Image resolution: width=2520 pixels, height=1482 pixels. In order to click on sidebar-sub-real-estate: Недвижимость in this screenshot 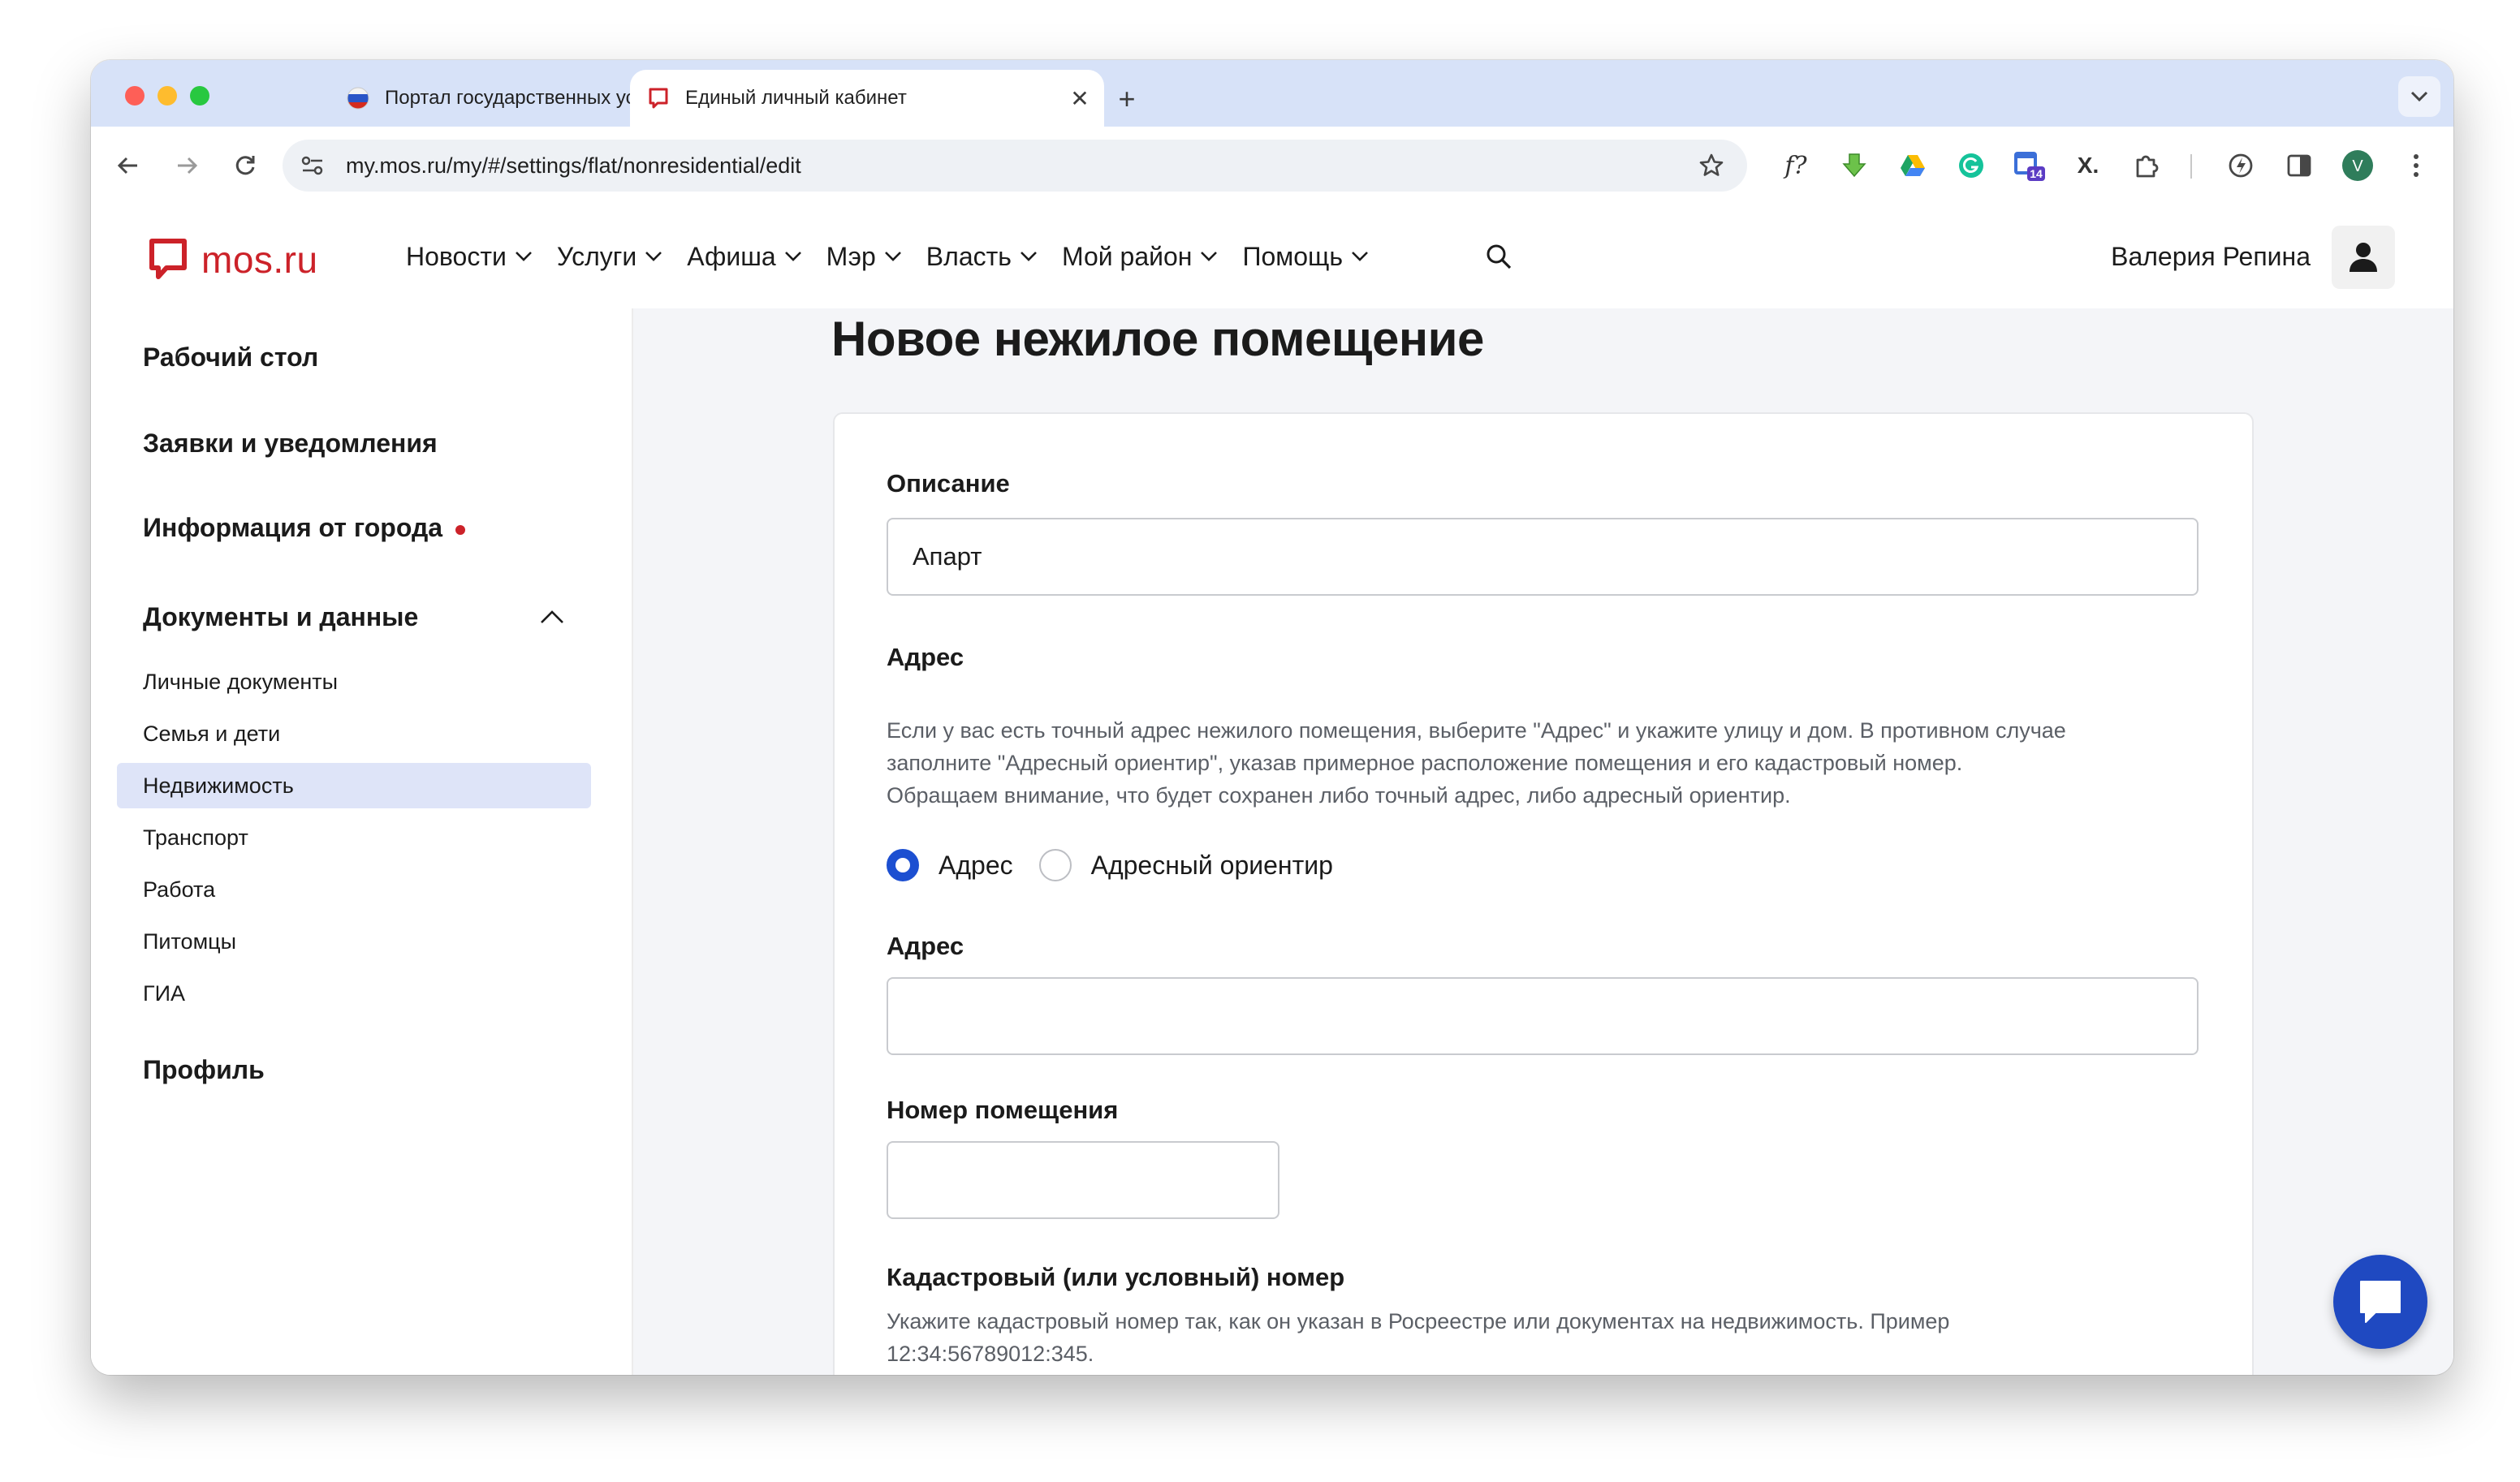, I will do `click(354, 785)`.